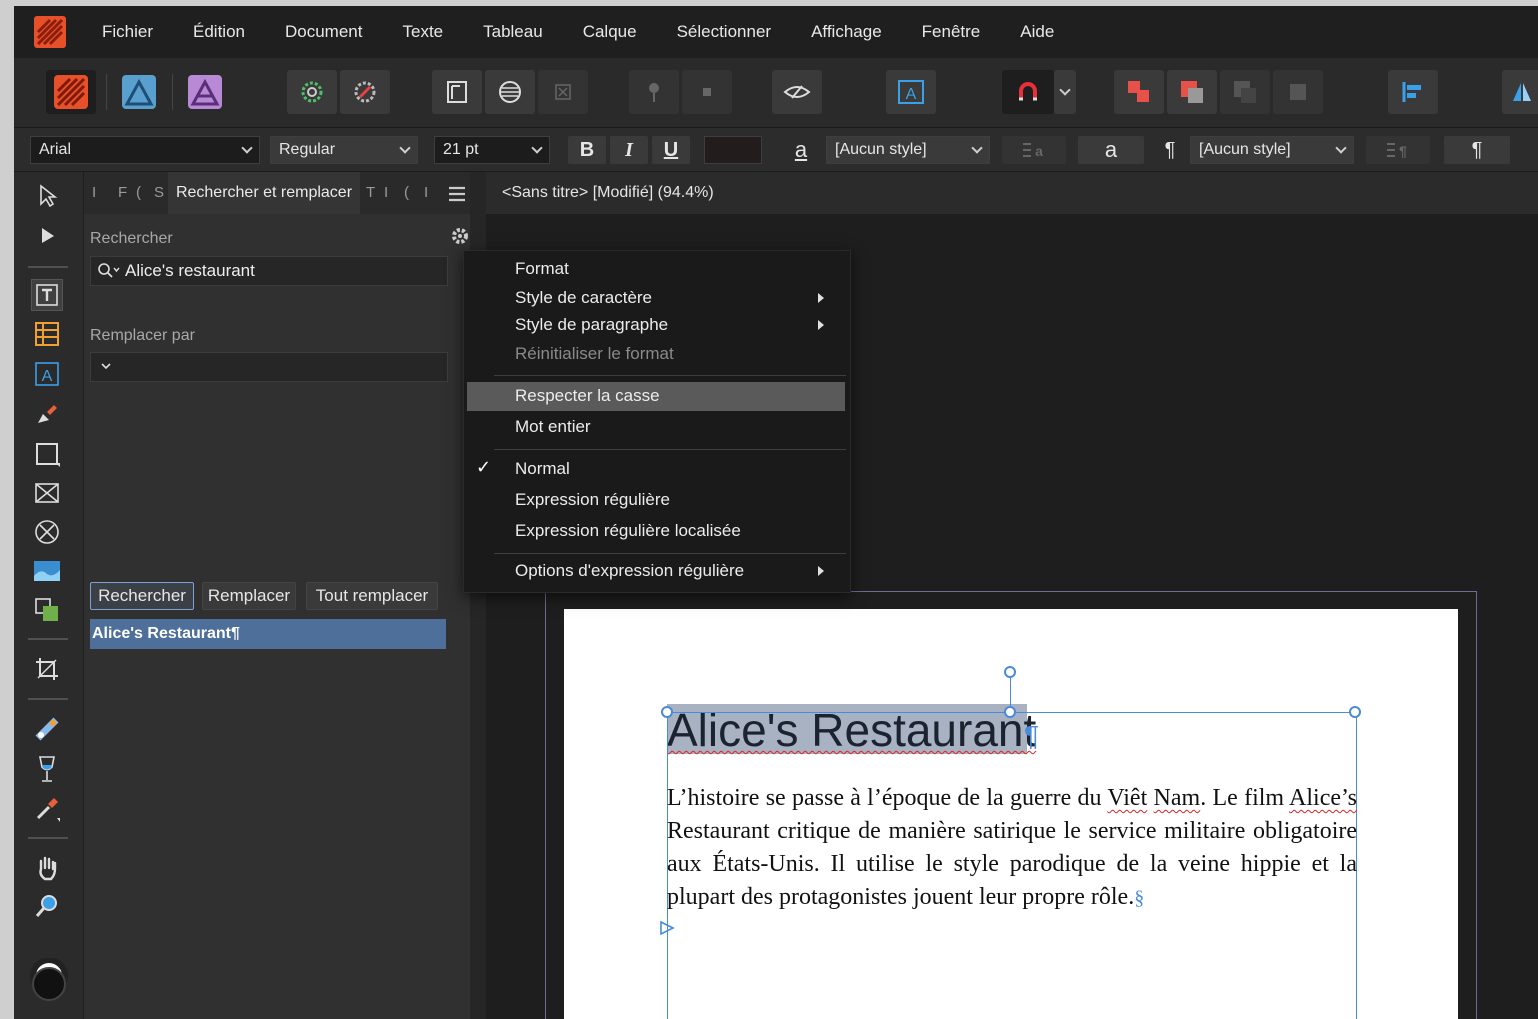 The height and width of the screenshot is (1019, 1538). Describe the element at coordinates (47, 610) in the screenshot. I see `vector-crop-tool` at that location.